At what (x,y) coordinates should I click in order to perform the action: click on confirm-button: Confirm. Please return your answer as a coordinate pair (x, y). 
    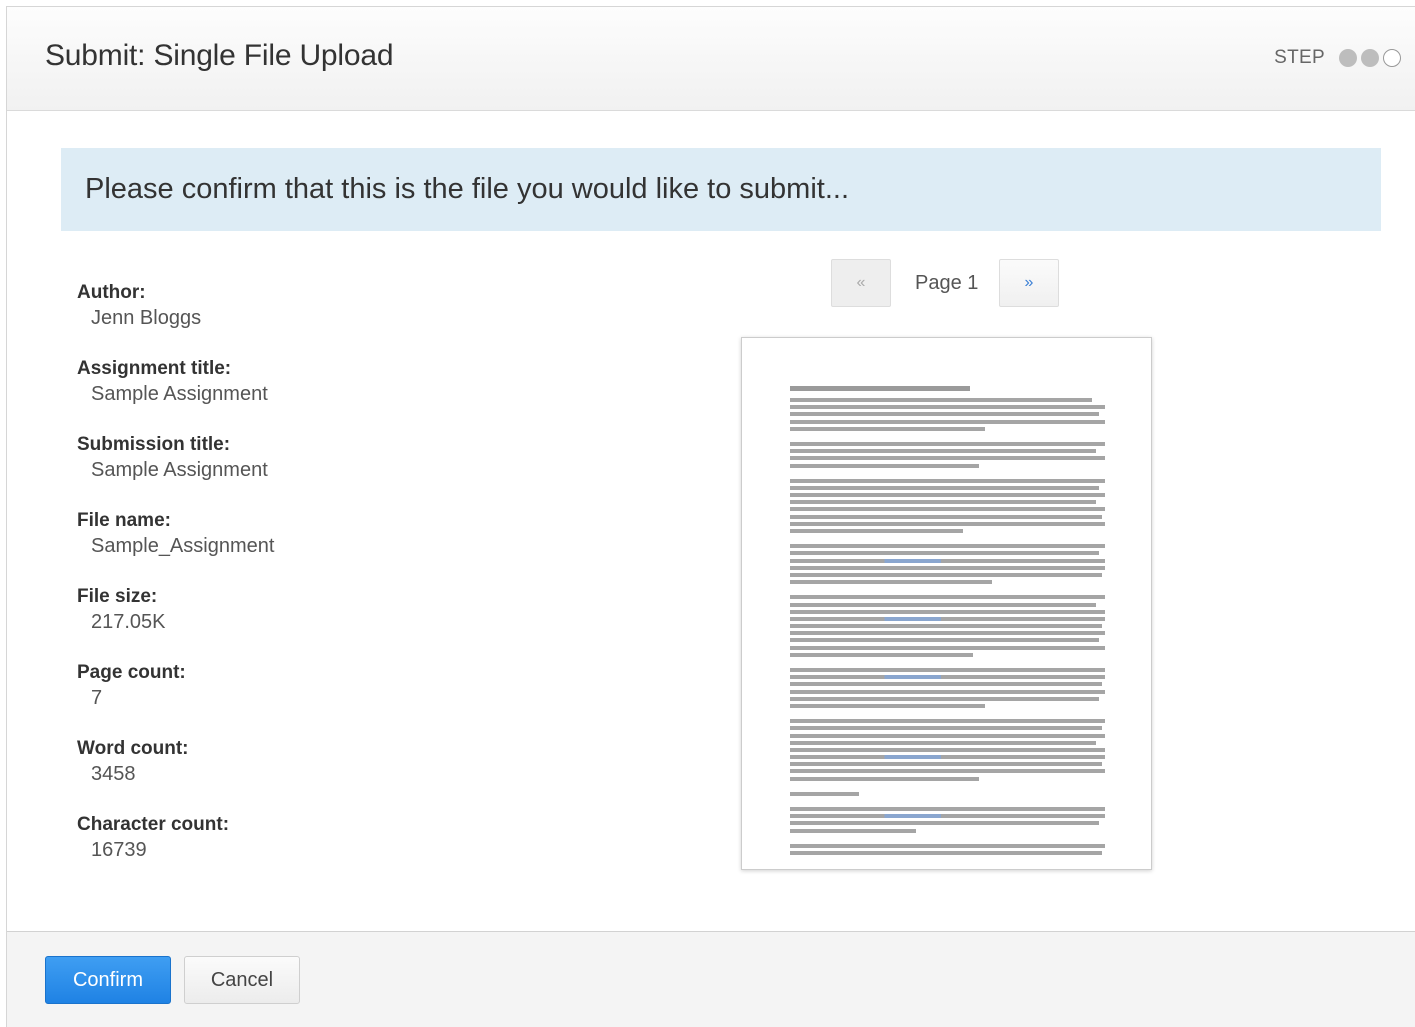
    Looking at the image, I should click on (108, 980).